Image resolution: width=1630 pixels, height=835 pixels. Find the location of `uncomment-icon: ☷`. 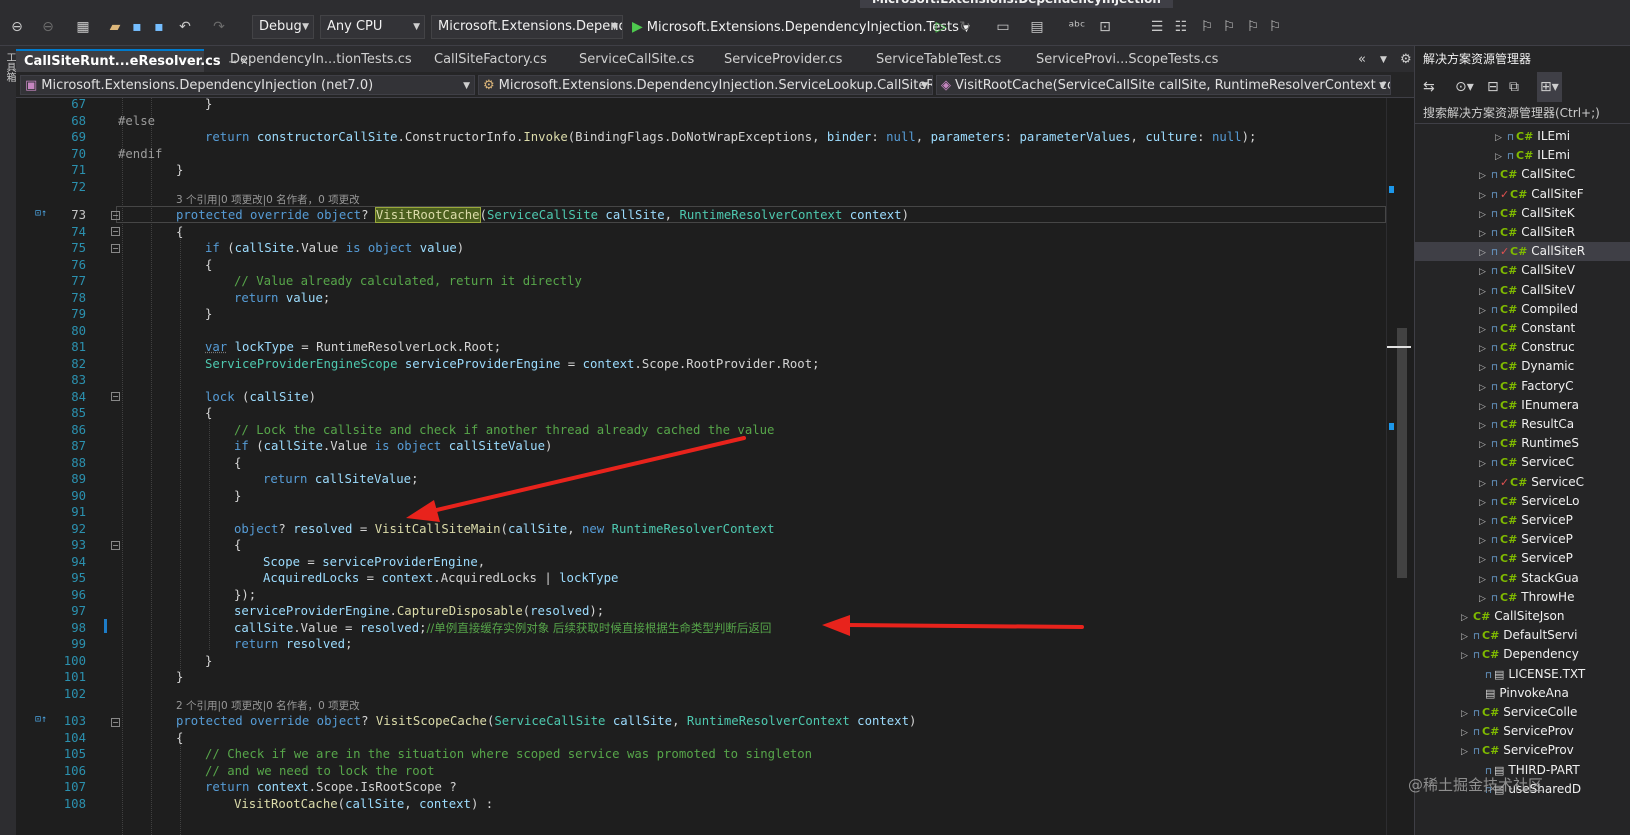

uncomment-icon: ☷ is located at coordinates (1181, 27).